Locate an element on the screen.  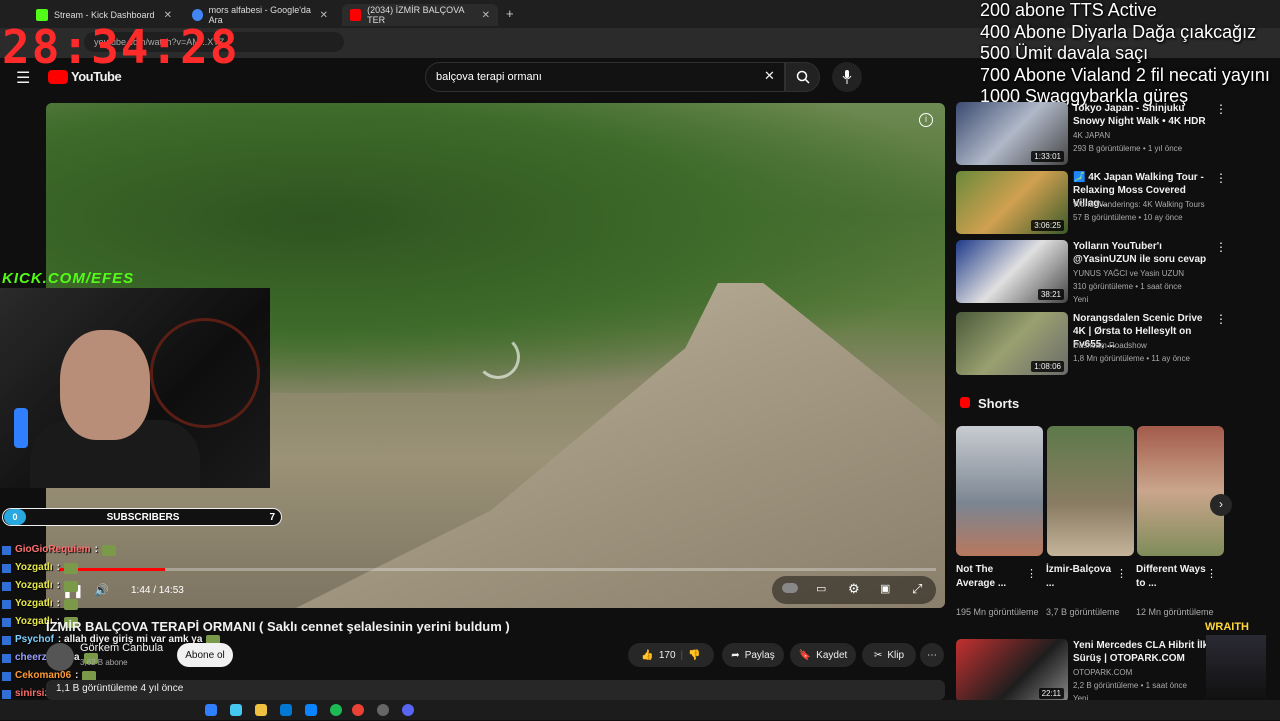
youtube-icon is located at coordinates (356, 15).